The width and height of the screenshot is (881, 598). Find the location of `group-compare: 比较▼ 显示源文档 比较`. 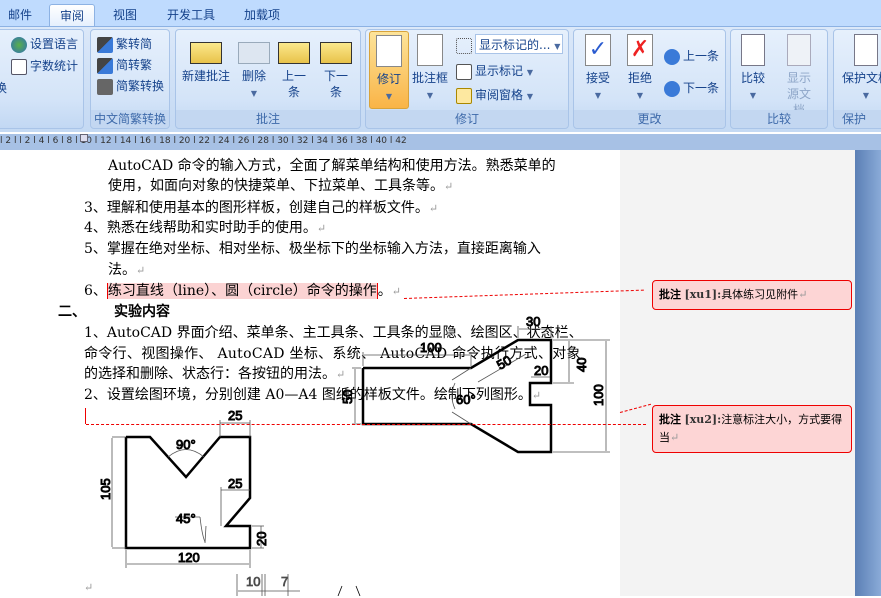

group-compare: 比较▼ 显示源文档 比较 is located at coordinates (779, 79).